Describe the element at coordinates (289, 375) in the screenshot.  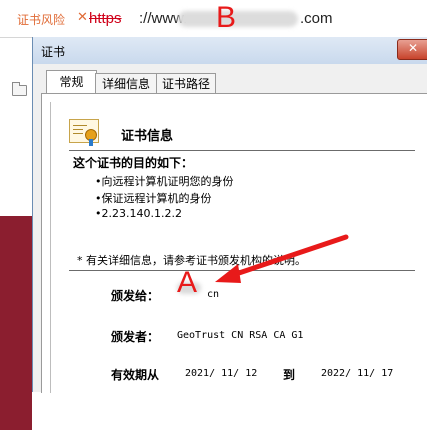
I see `validity-to-label: 到` at that location.